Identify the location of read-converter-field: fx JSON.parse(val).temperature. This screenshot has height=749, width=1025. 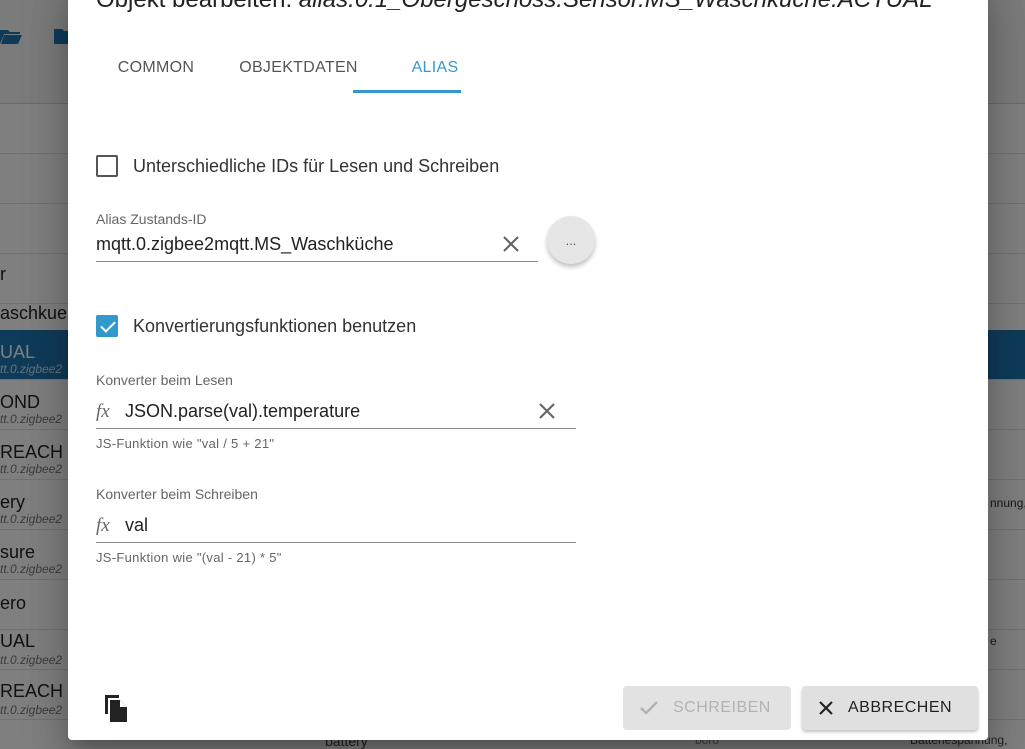
(336, 414).